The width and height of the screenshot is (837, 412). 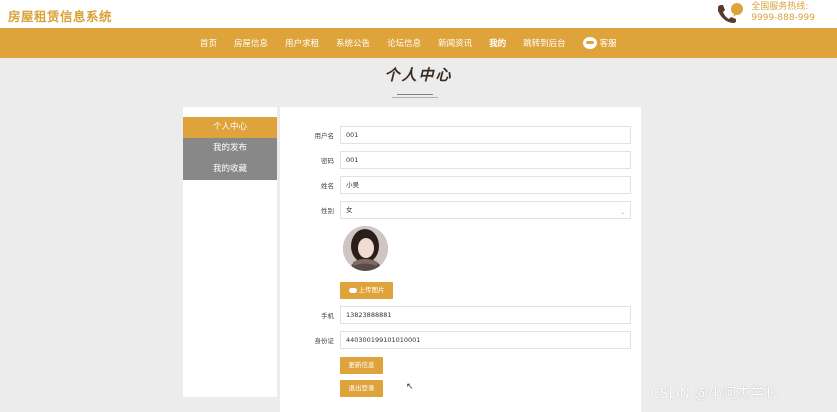 What do you see at coordinates (230, 252) in the screenshot?
I see `sidebar: 个人中心 我的发布 我的收藏` at bounding box center [230, 252].